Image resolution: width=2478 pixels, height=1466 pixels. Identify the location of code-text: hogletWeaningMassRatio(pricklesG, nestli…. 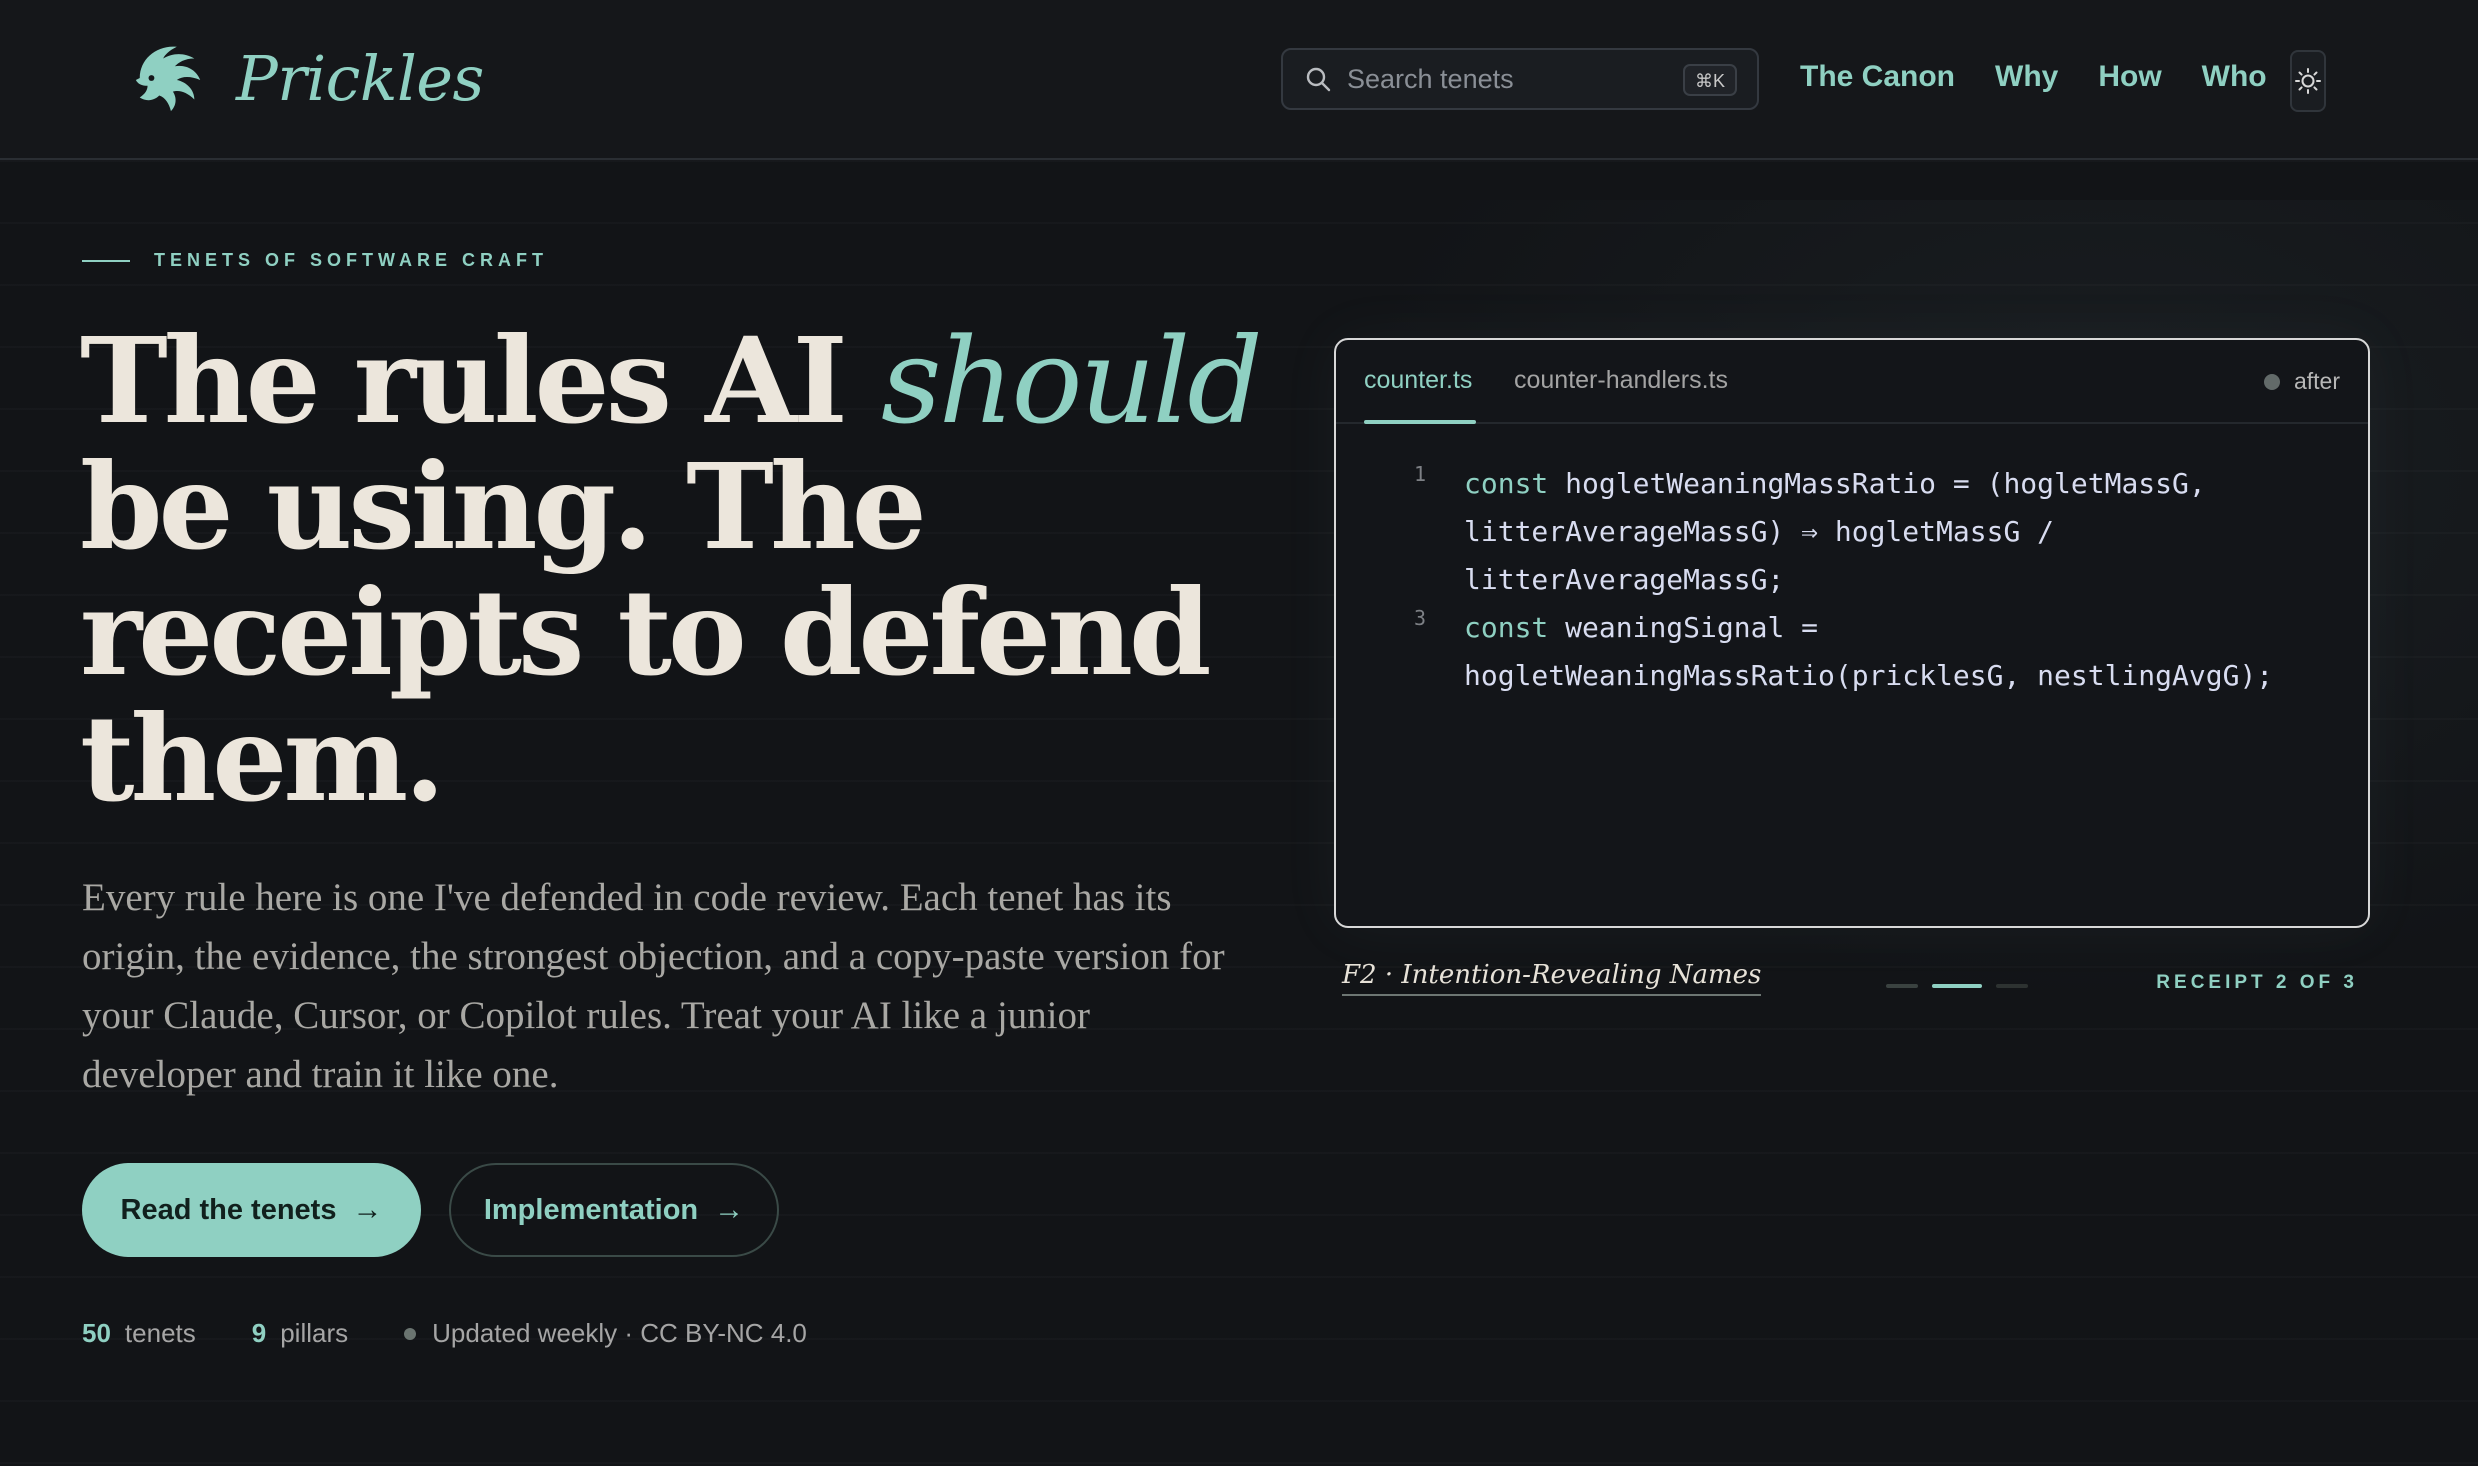
(1869, 675).